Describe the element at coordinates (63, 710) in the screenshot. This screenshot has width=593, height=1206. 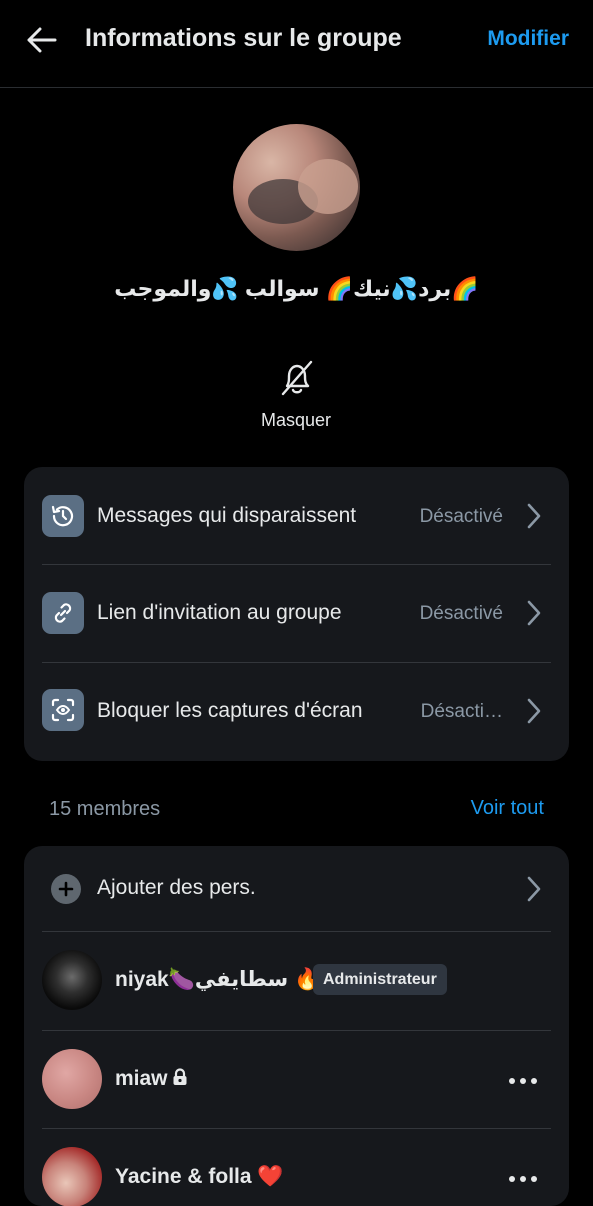
I see `screenshot-block-icon` at that location.